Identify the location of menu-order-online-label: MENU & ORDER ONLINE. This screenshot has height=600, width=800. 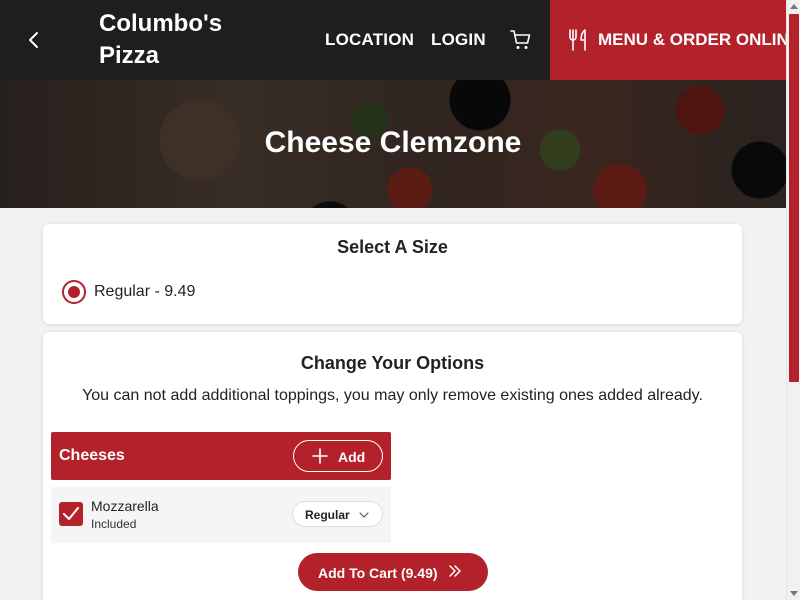
(692, 39).